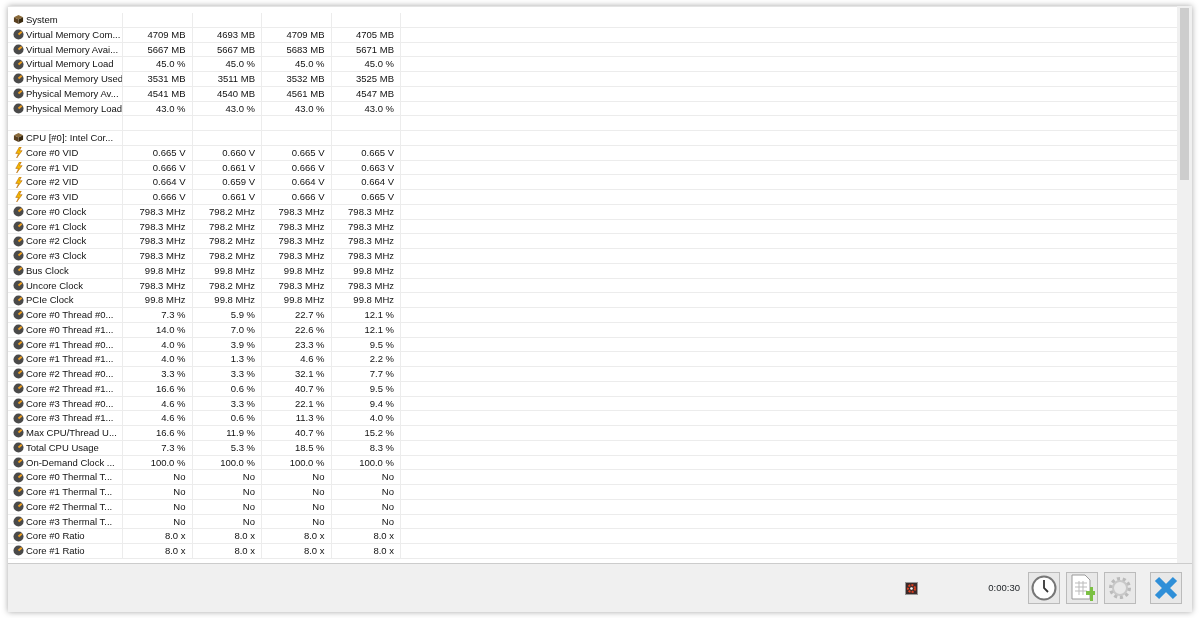  Describe the element at coordinates (170, 329) in the screenshot. I see `sensor-value: 14.0 %` at that location.